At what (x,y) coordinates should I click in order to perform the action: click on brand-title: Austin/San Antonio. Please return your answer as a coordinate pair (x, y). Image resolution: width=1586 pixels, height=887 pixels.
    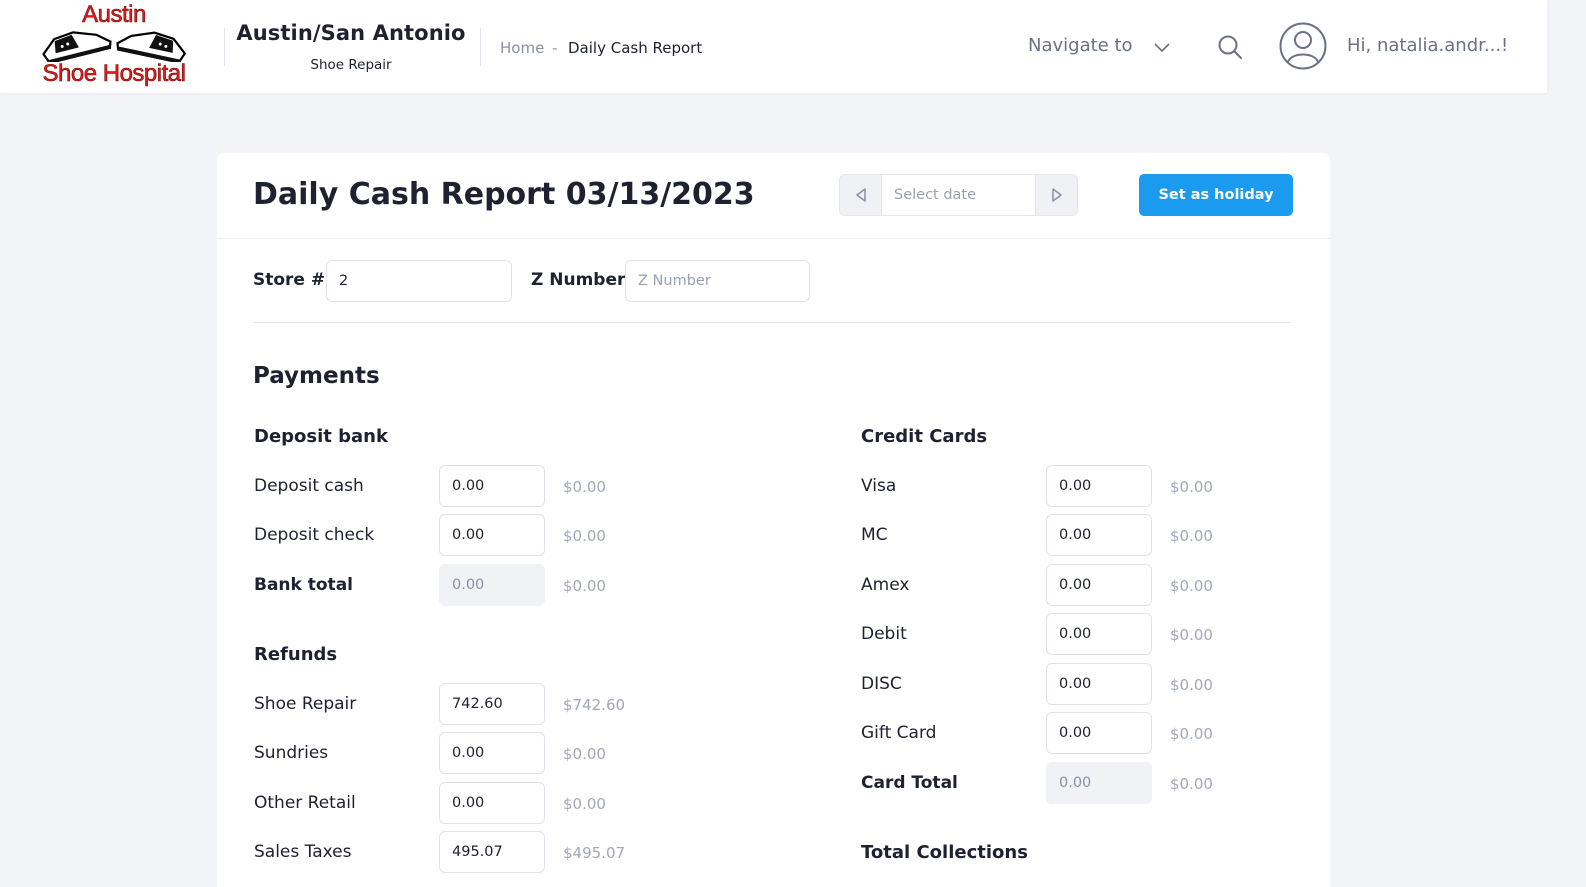
    Looking at the image, I should click on (351, 33).